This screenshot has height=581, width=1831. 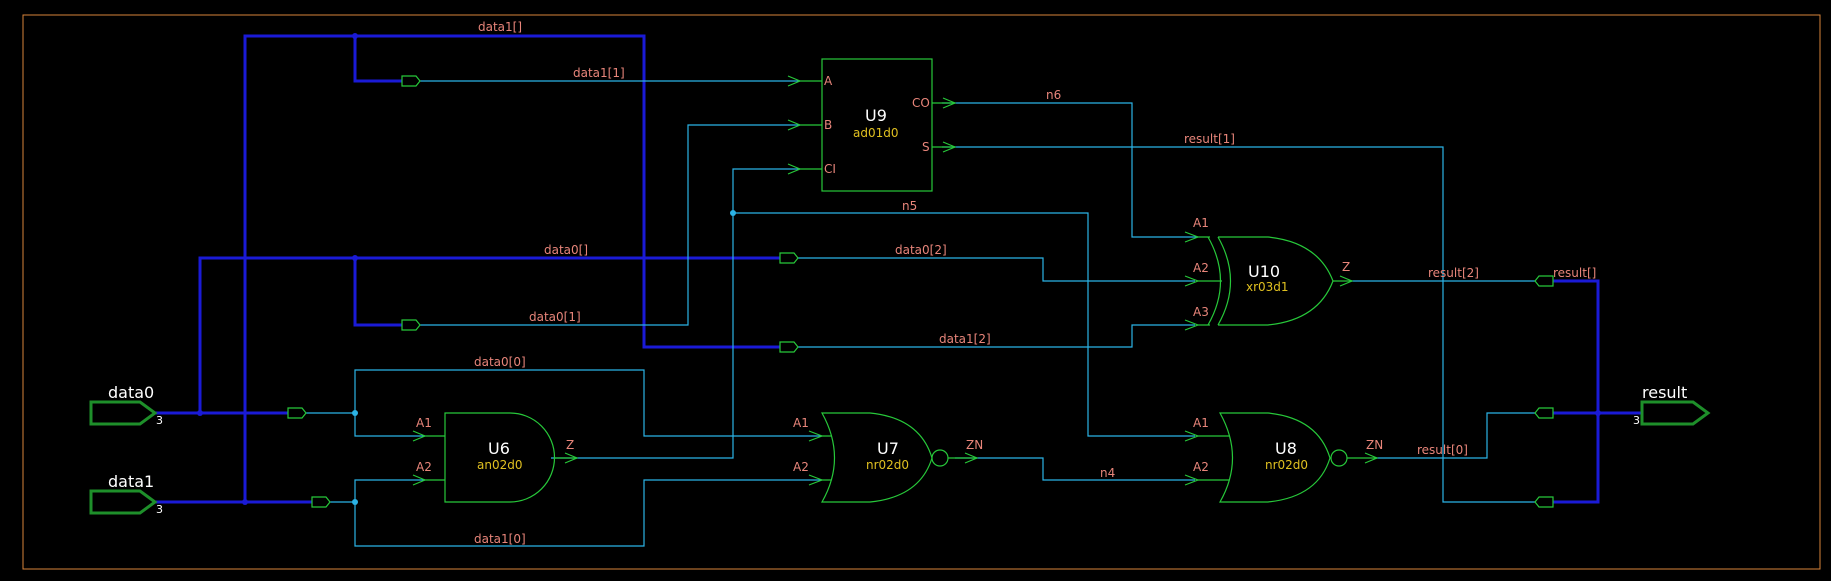 What do you see at coordinates (1636, 420) in the screenshot?
I see `port-result-width: 3` at bounding box center [1636, 420].